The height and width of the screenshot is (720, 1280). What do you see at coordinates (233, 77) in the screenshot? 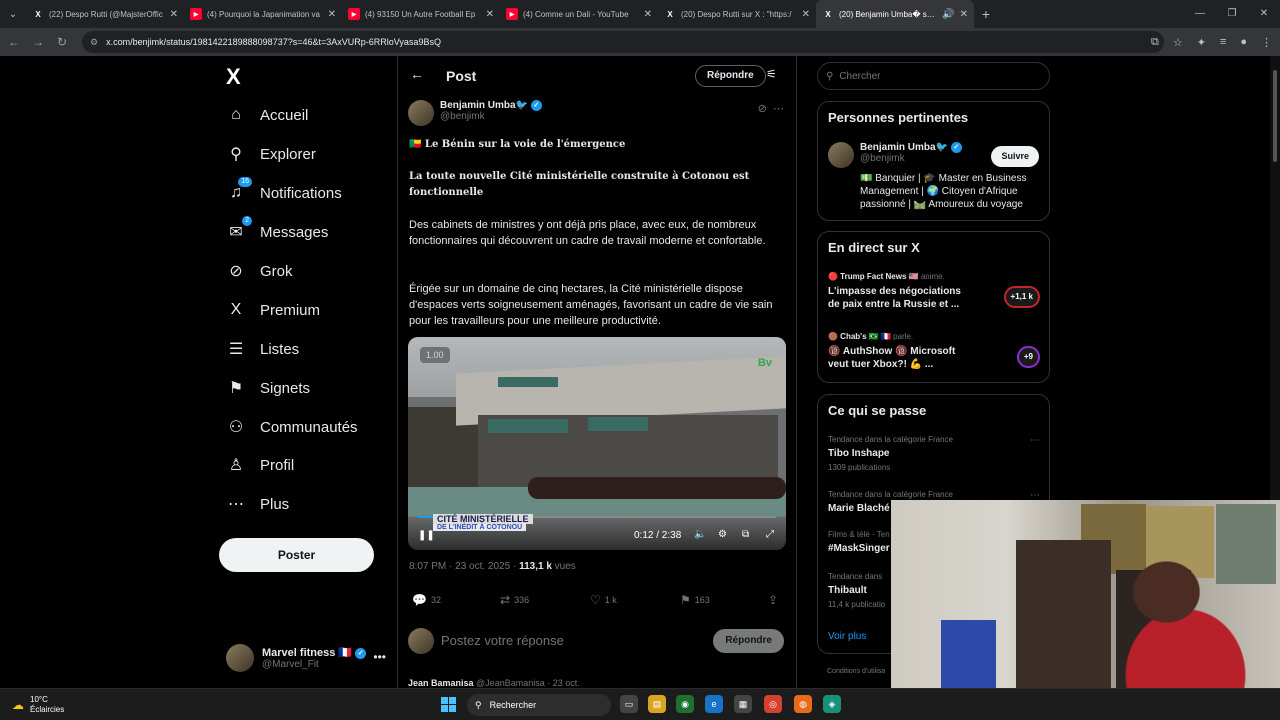
I see `x-logo-icon: X` at bounding box center [233, 77].